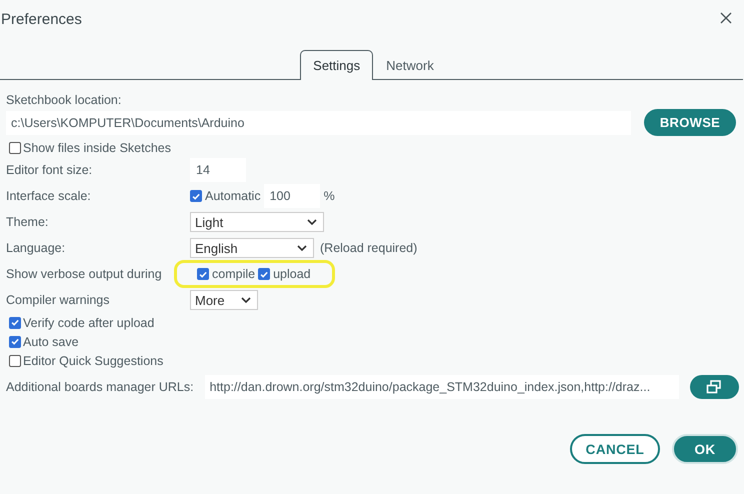  What do you see at coordinates (100, 387) in the screenshot?
I see `field-label: Additional boards manager URLs:` at bounding box center [100, 387].